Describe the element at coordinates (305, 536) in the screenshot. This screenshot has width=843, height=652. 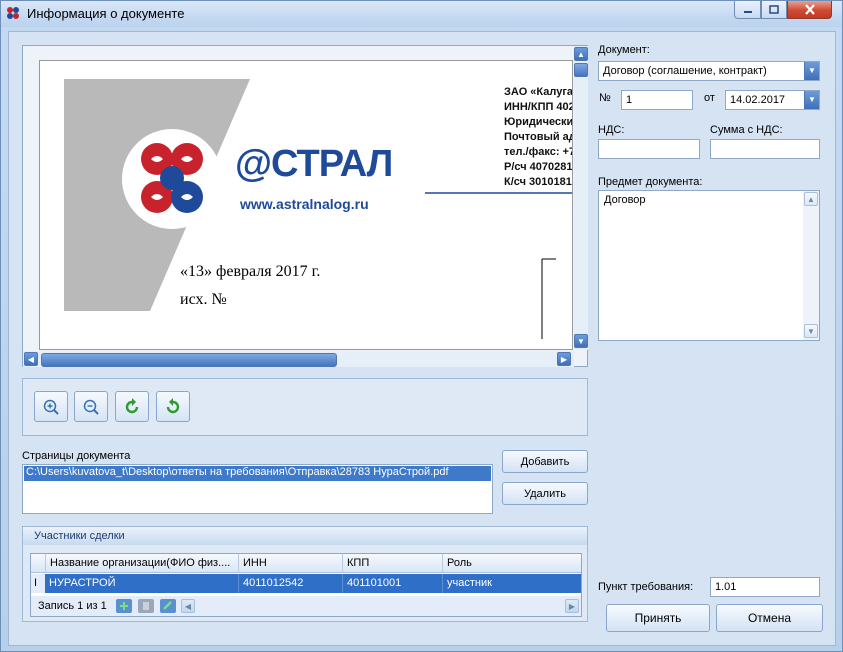
I see `participants-title: Участники сделки` at that location.